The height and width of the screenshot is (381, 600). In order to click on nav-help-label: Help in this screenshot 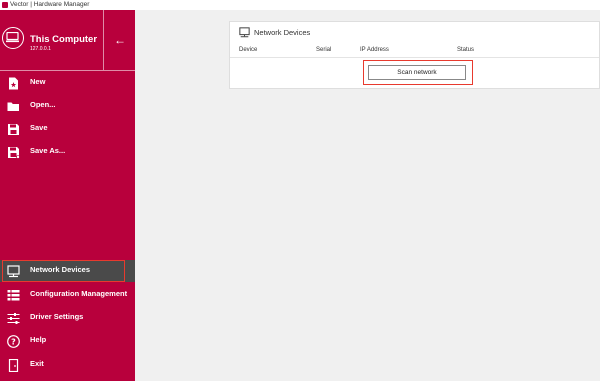, I will do `click(38, 339)`.